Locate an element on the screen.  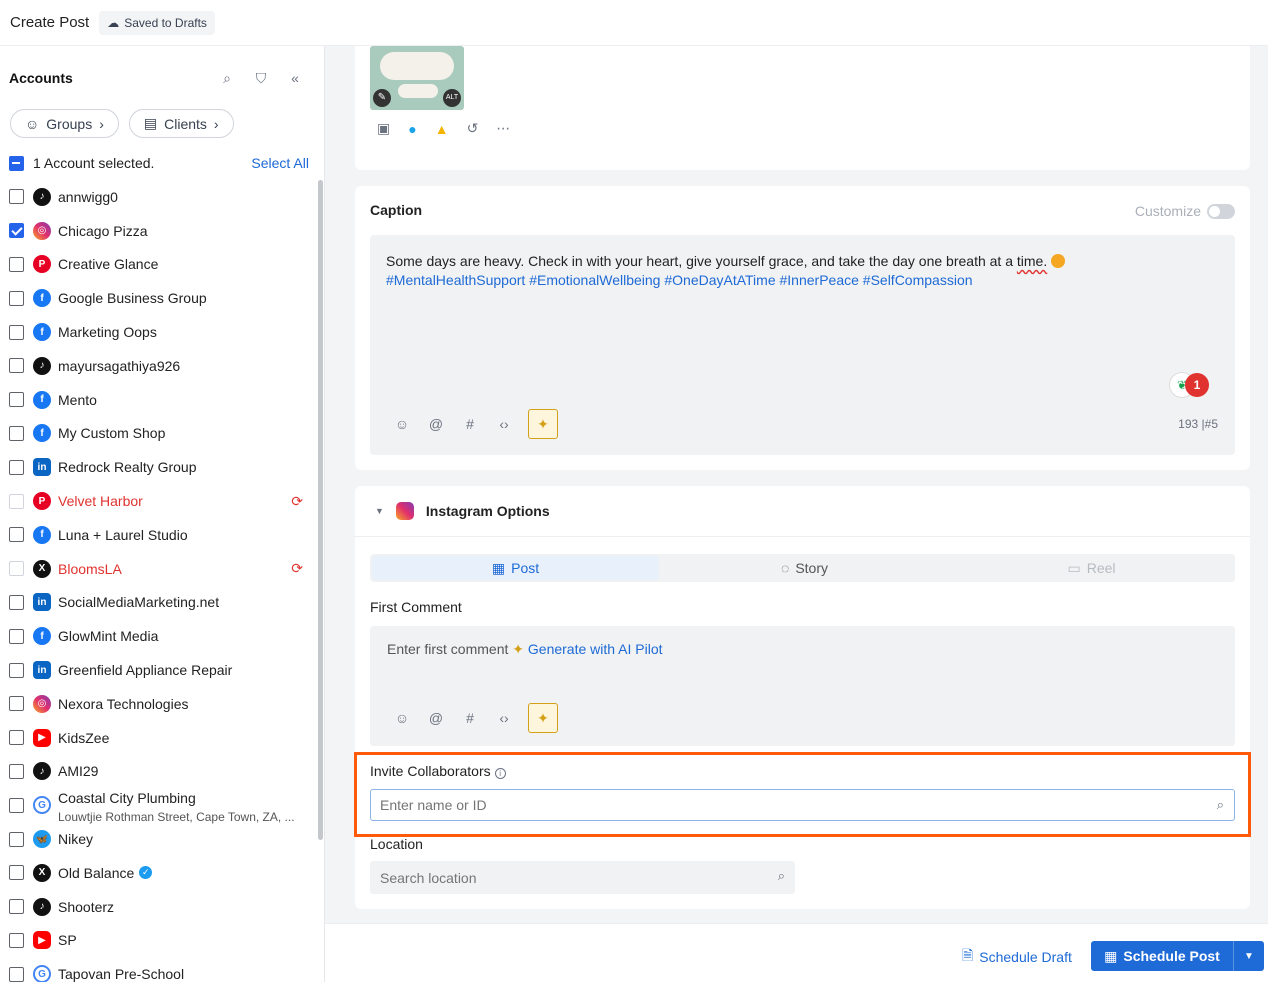
tab-story: ◌ Story is located at coordinates (804, 568).